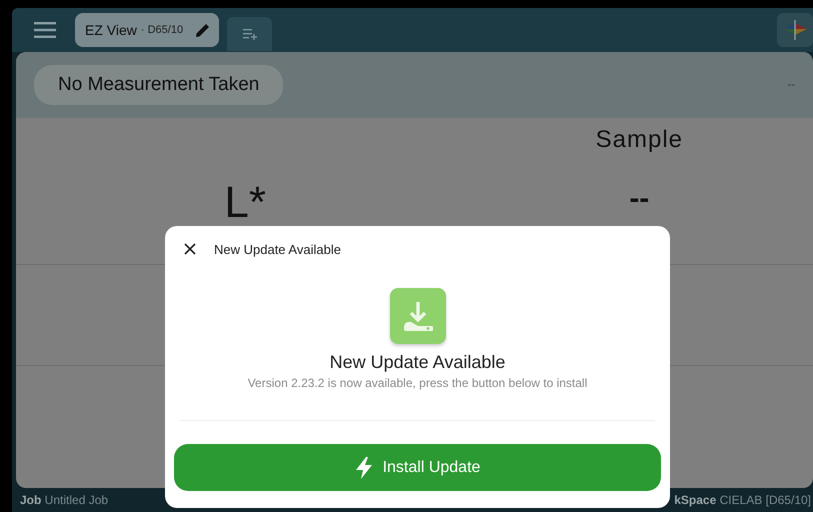 The width and height of the screenshot is (813, 512). What do you see at coordinates (743, 500) in the screenshot?
I see `workspace-status: kSpace CIELAB [D65/10]` at bounding box center [743, 500].